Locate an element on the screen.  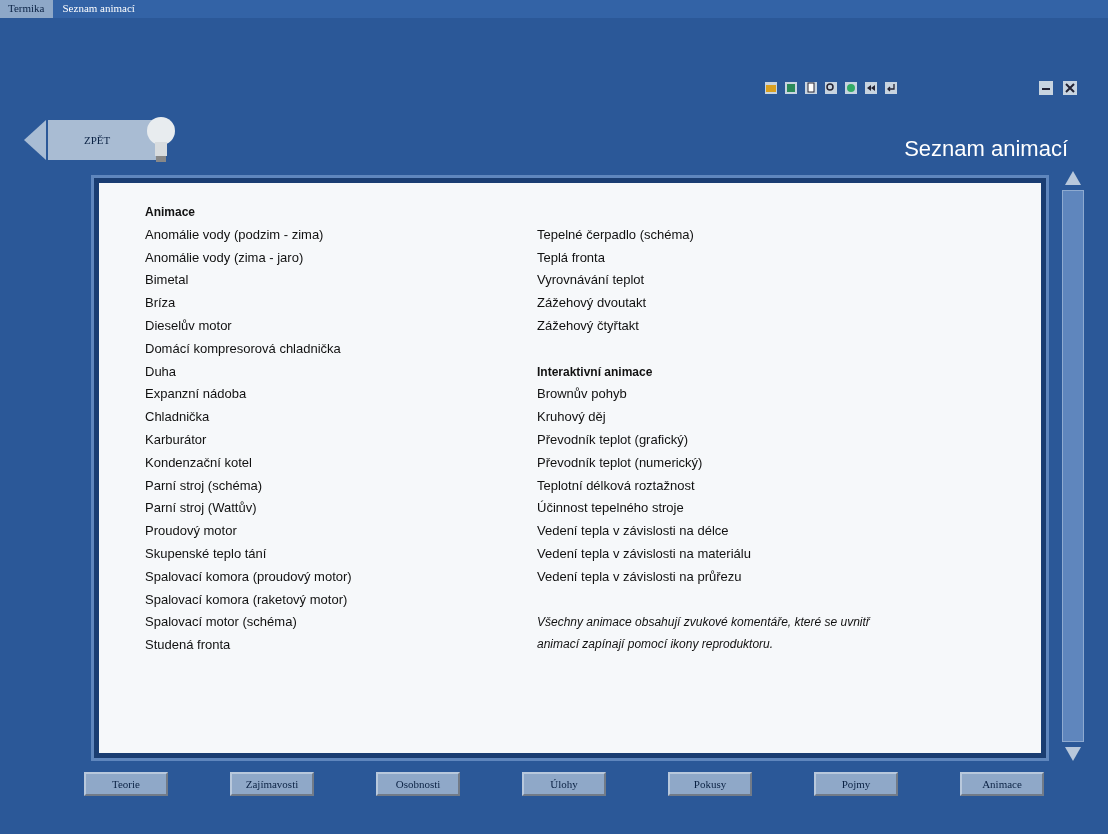
back-button: ZPĚT is located at coordinates (103, 140).